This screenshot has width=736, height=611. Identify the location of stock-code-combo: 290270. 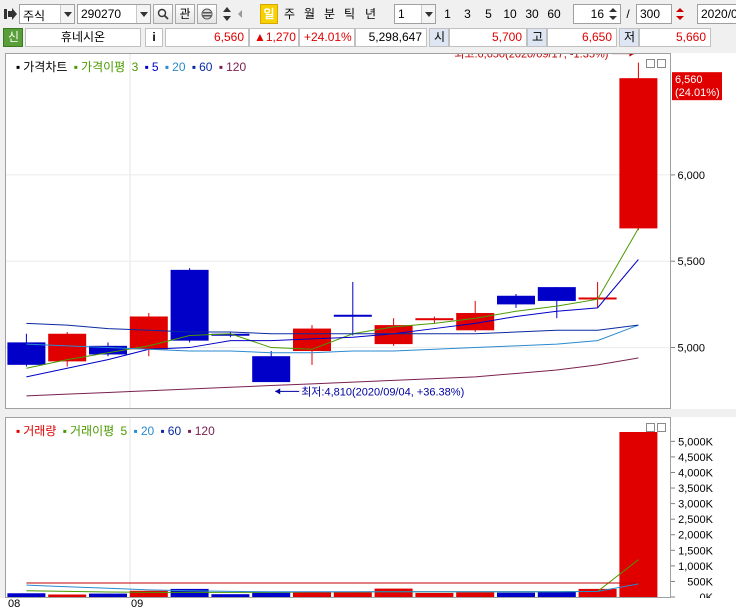
(114, 14).